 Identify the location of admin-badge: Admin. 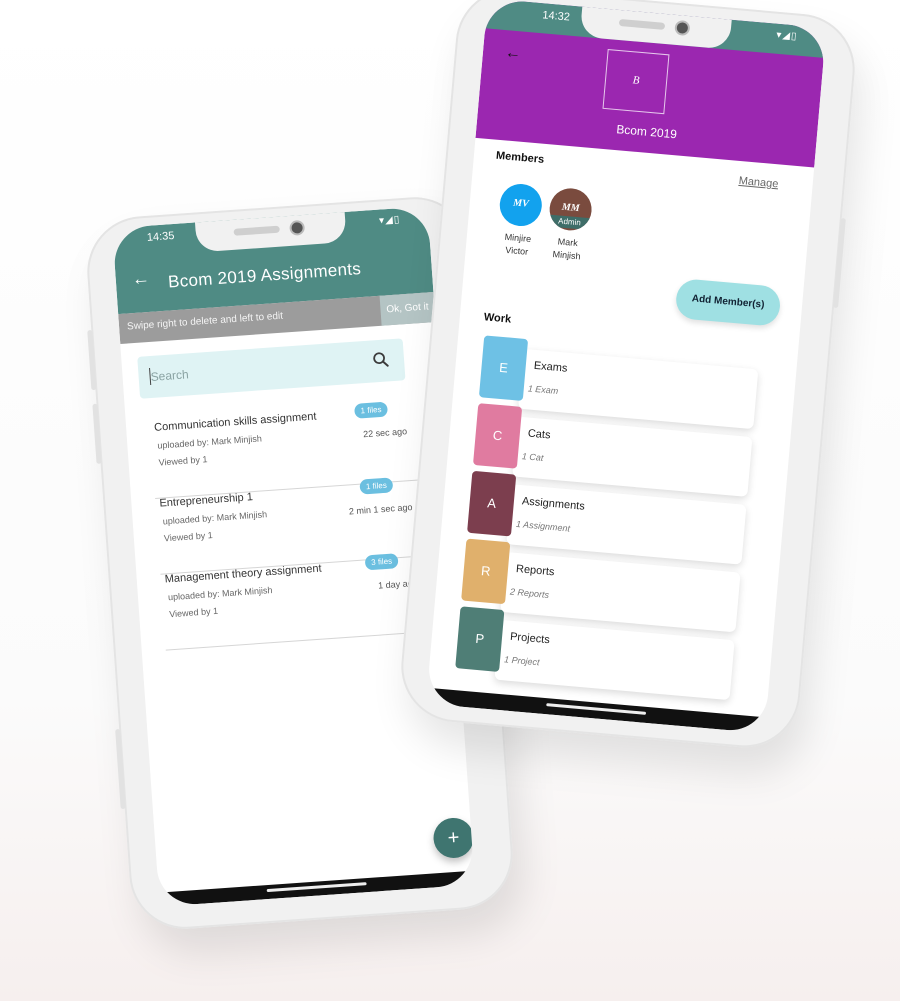
(569, 222).